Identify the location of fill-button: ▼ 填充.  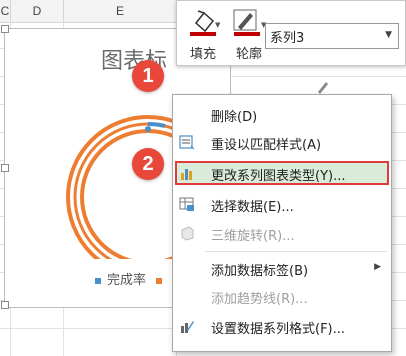
(203, 34).